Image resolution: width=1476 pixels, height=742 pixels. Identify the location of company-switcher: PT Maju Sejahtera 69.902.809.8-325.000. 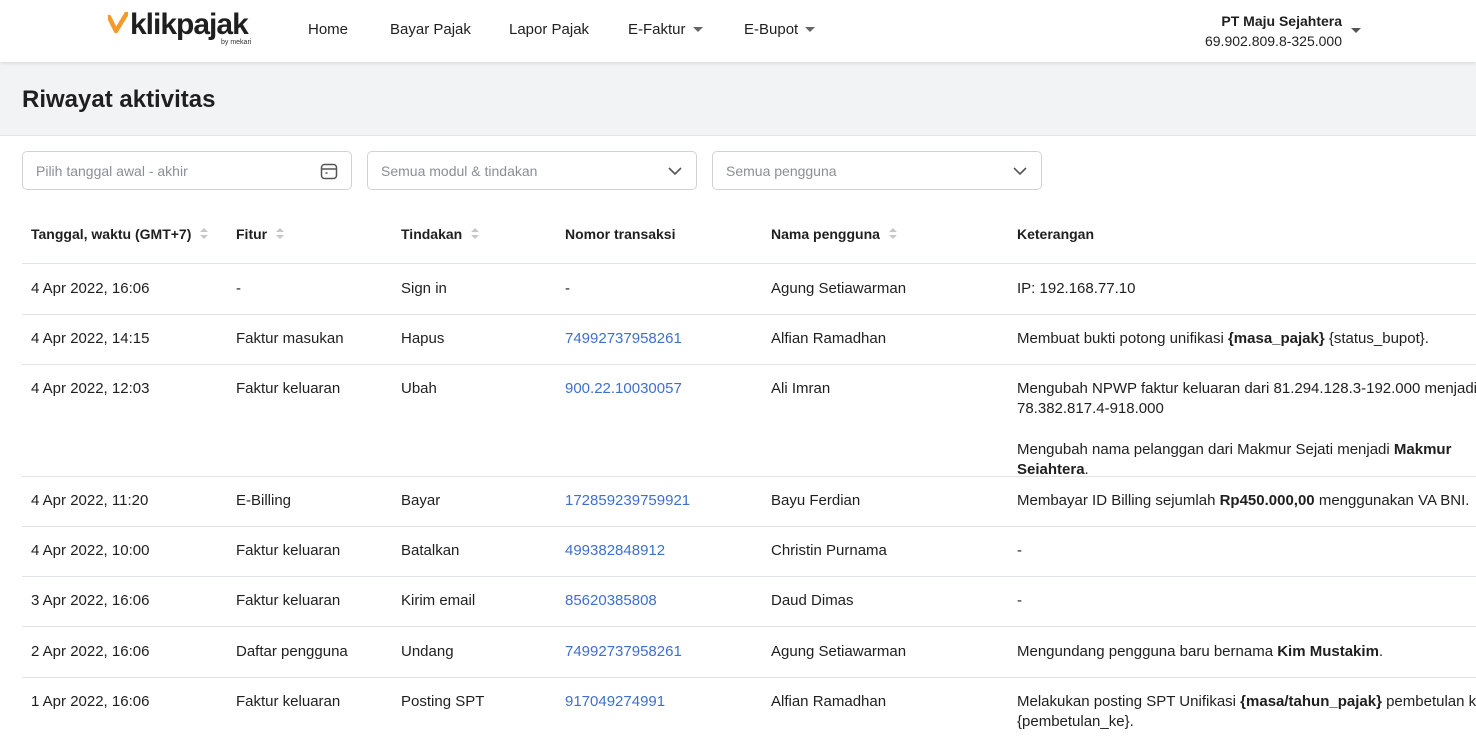
(1273, 32).